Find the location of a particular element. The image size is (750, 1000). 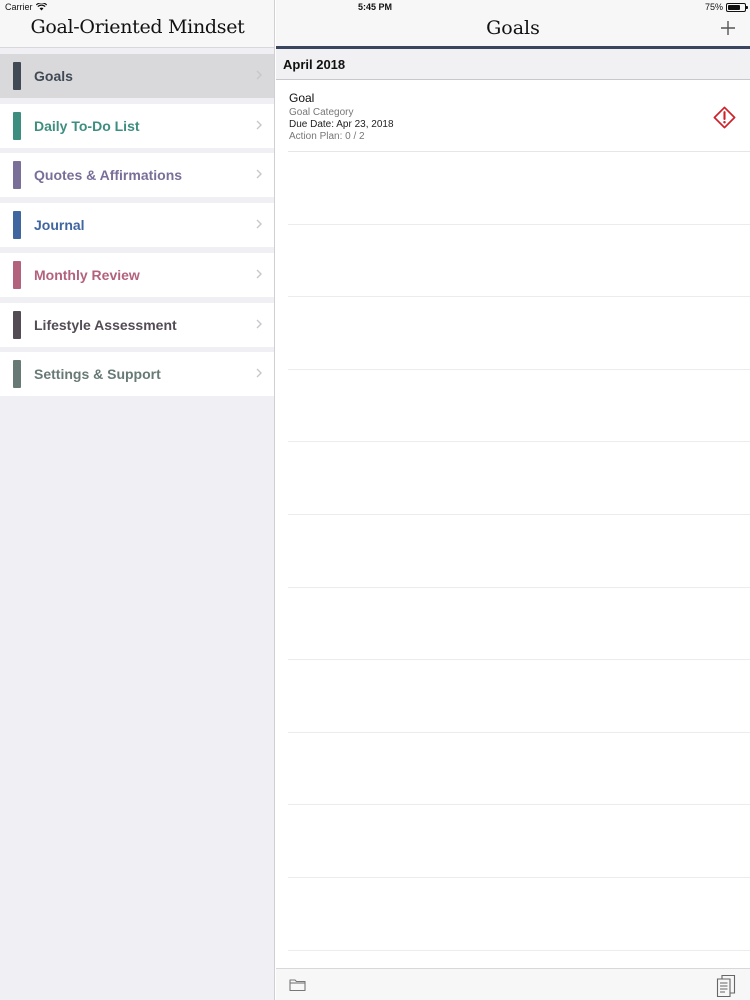

status-right: 75% is located at coordinates (726, 7).